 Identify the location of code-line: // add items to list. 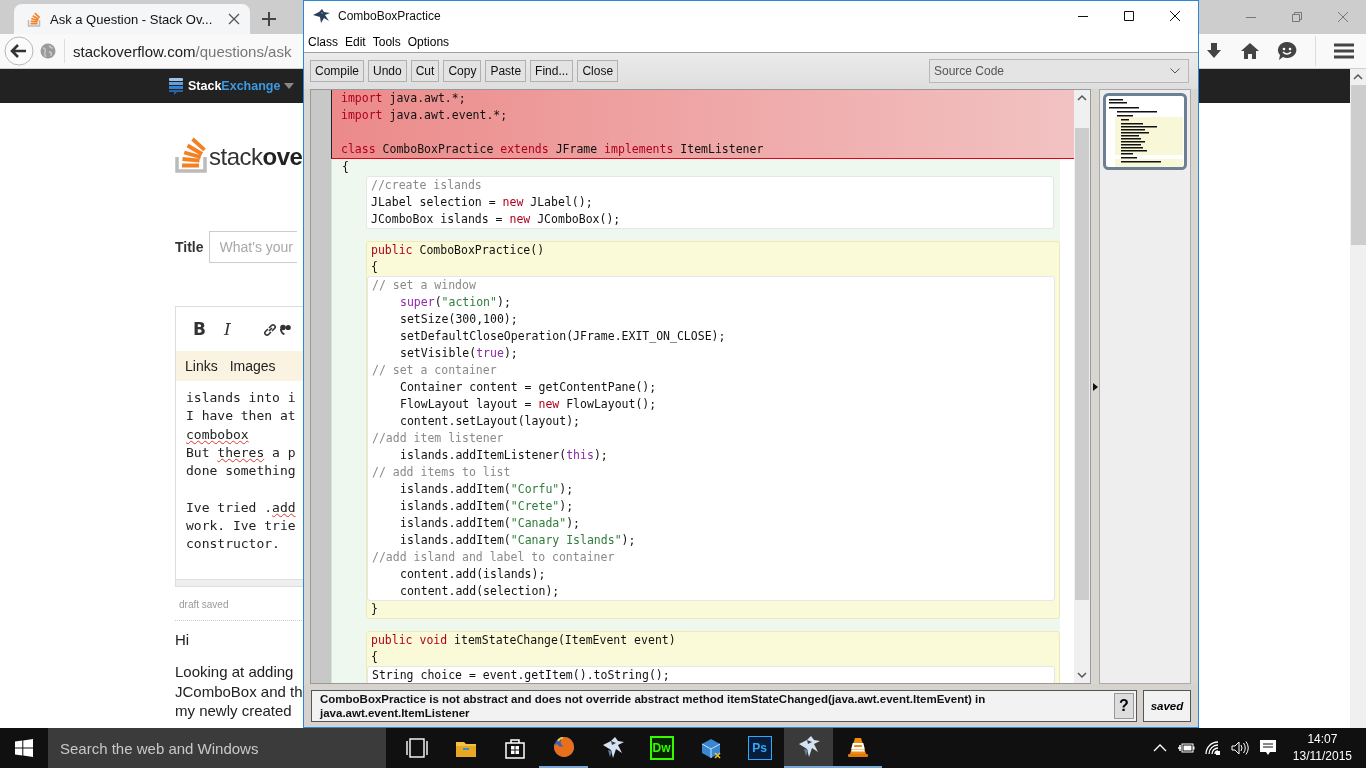
(441, 472).